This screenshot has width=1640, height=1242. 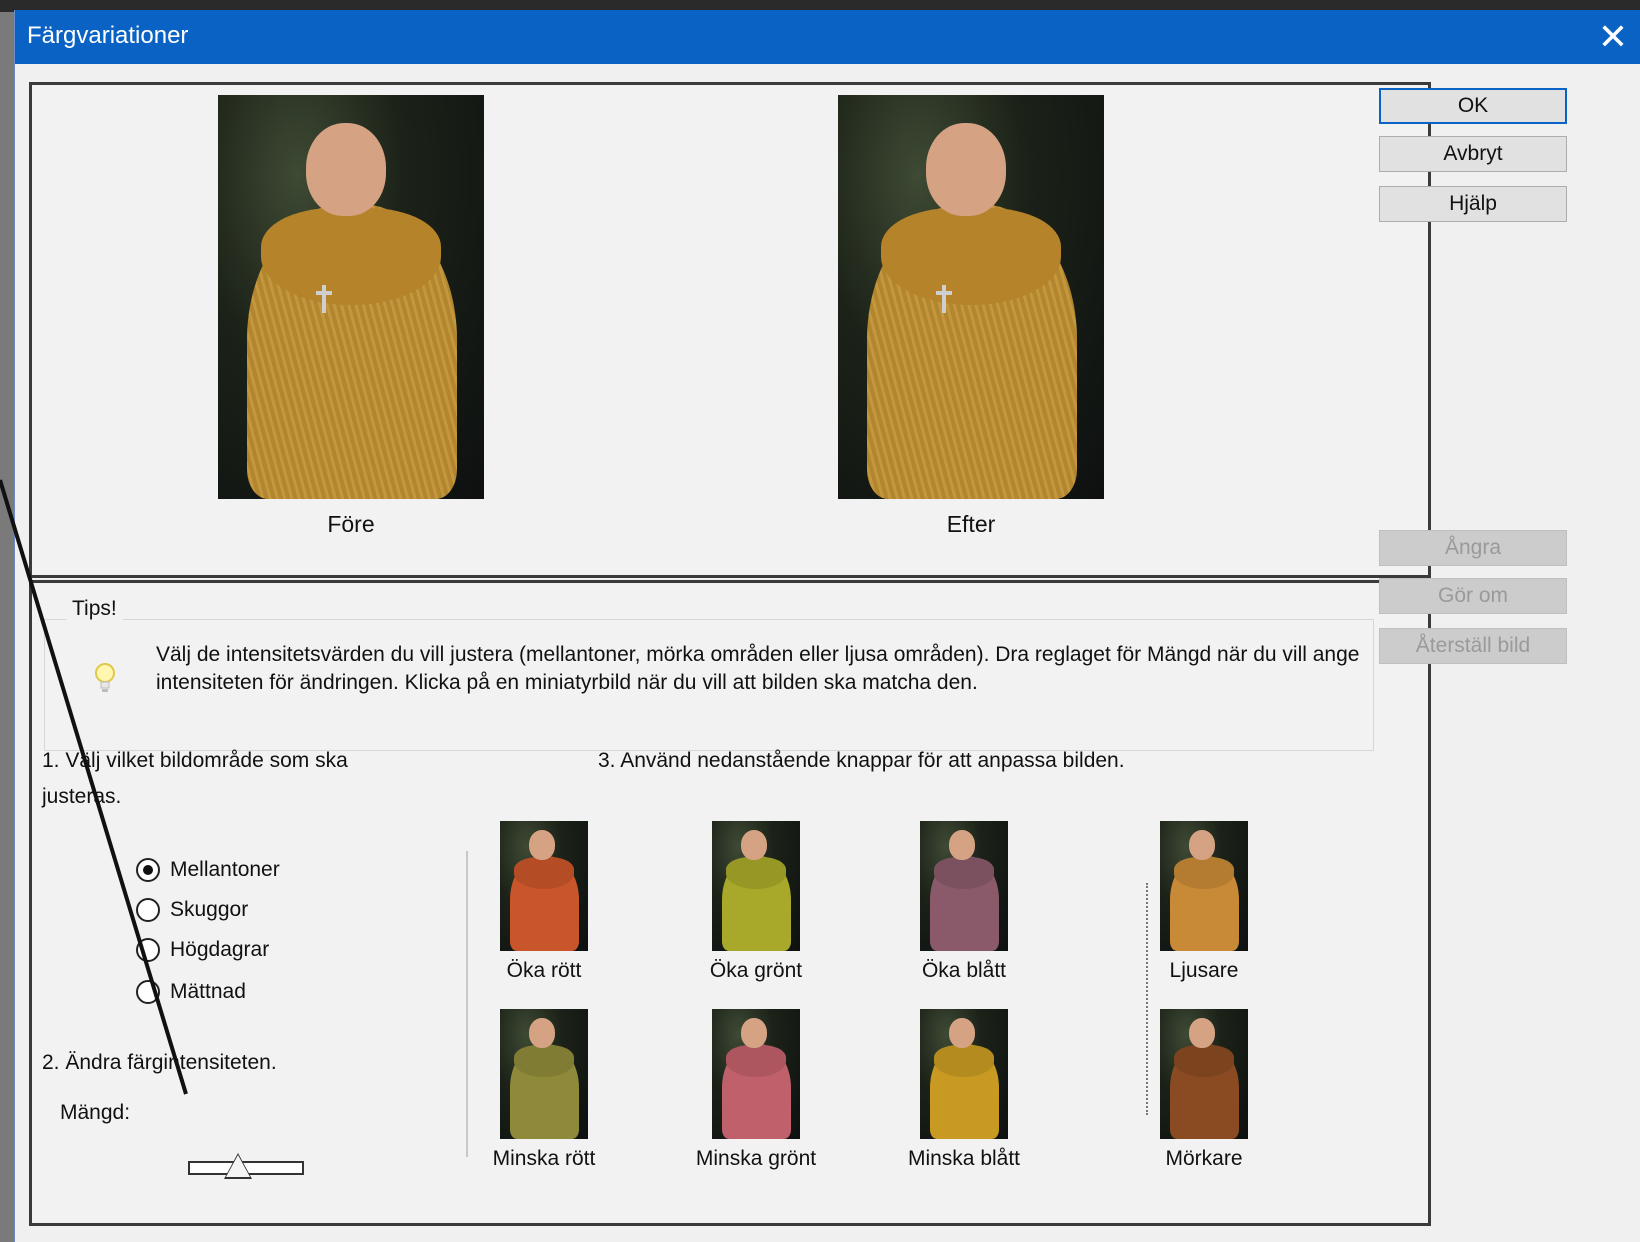 What do you see at coordinates (1473, 646) in the screenshot?
I see `reset-image-button: Återställ bild` at bounding box center [1473, 646].